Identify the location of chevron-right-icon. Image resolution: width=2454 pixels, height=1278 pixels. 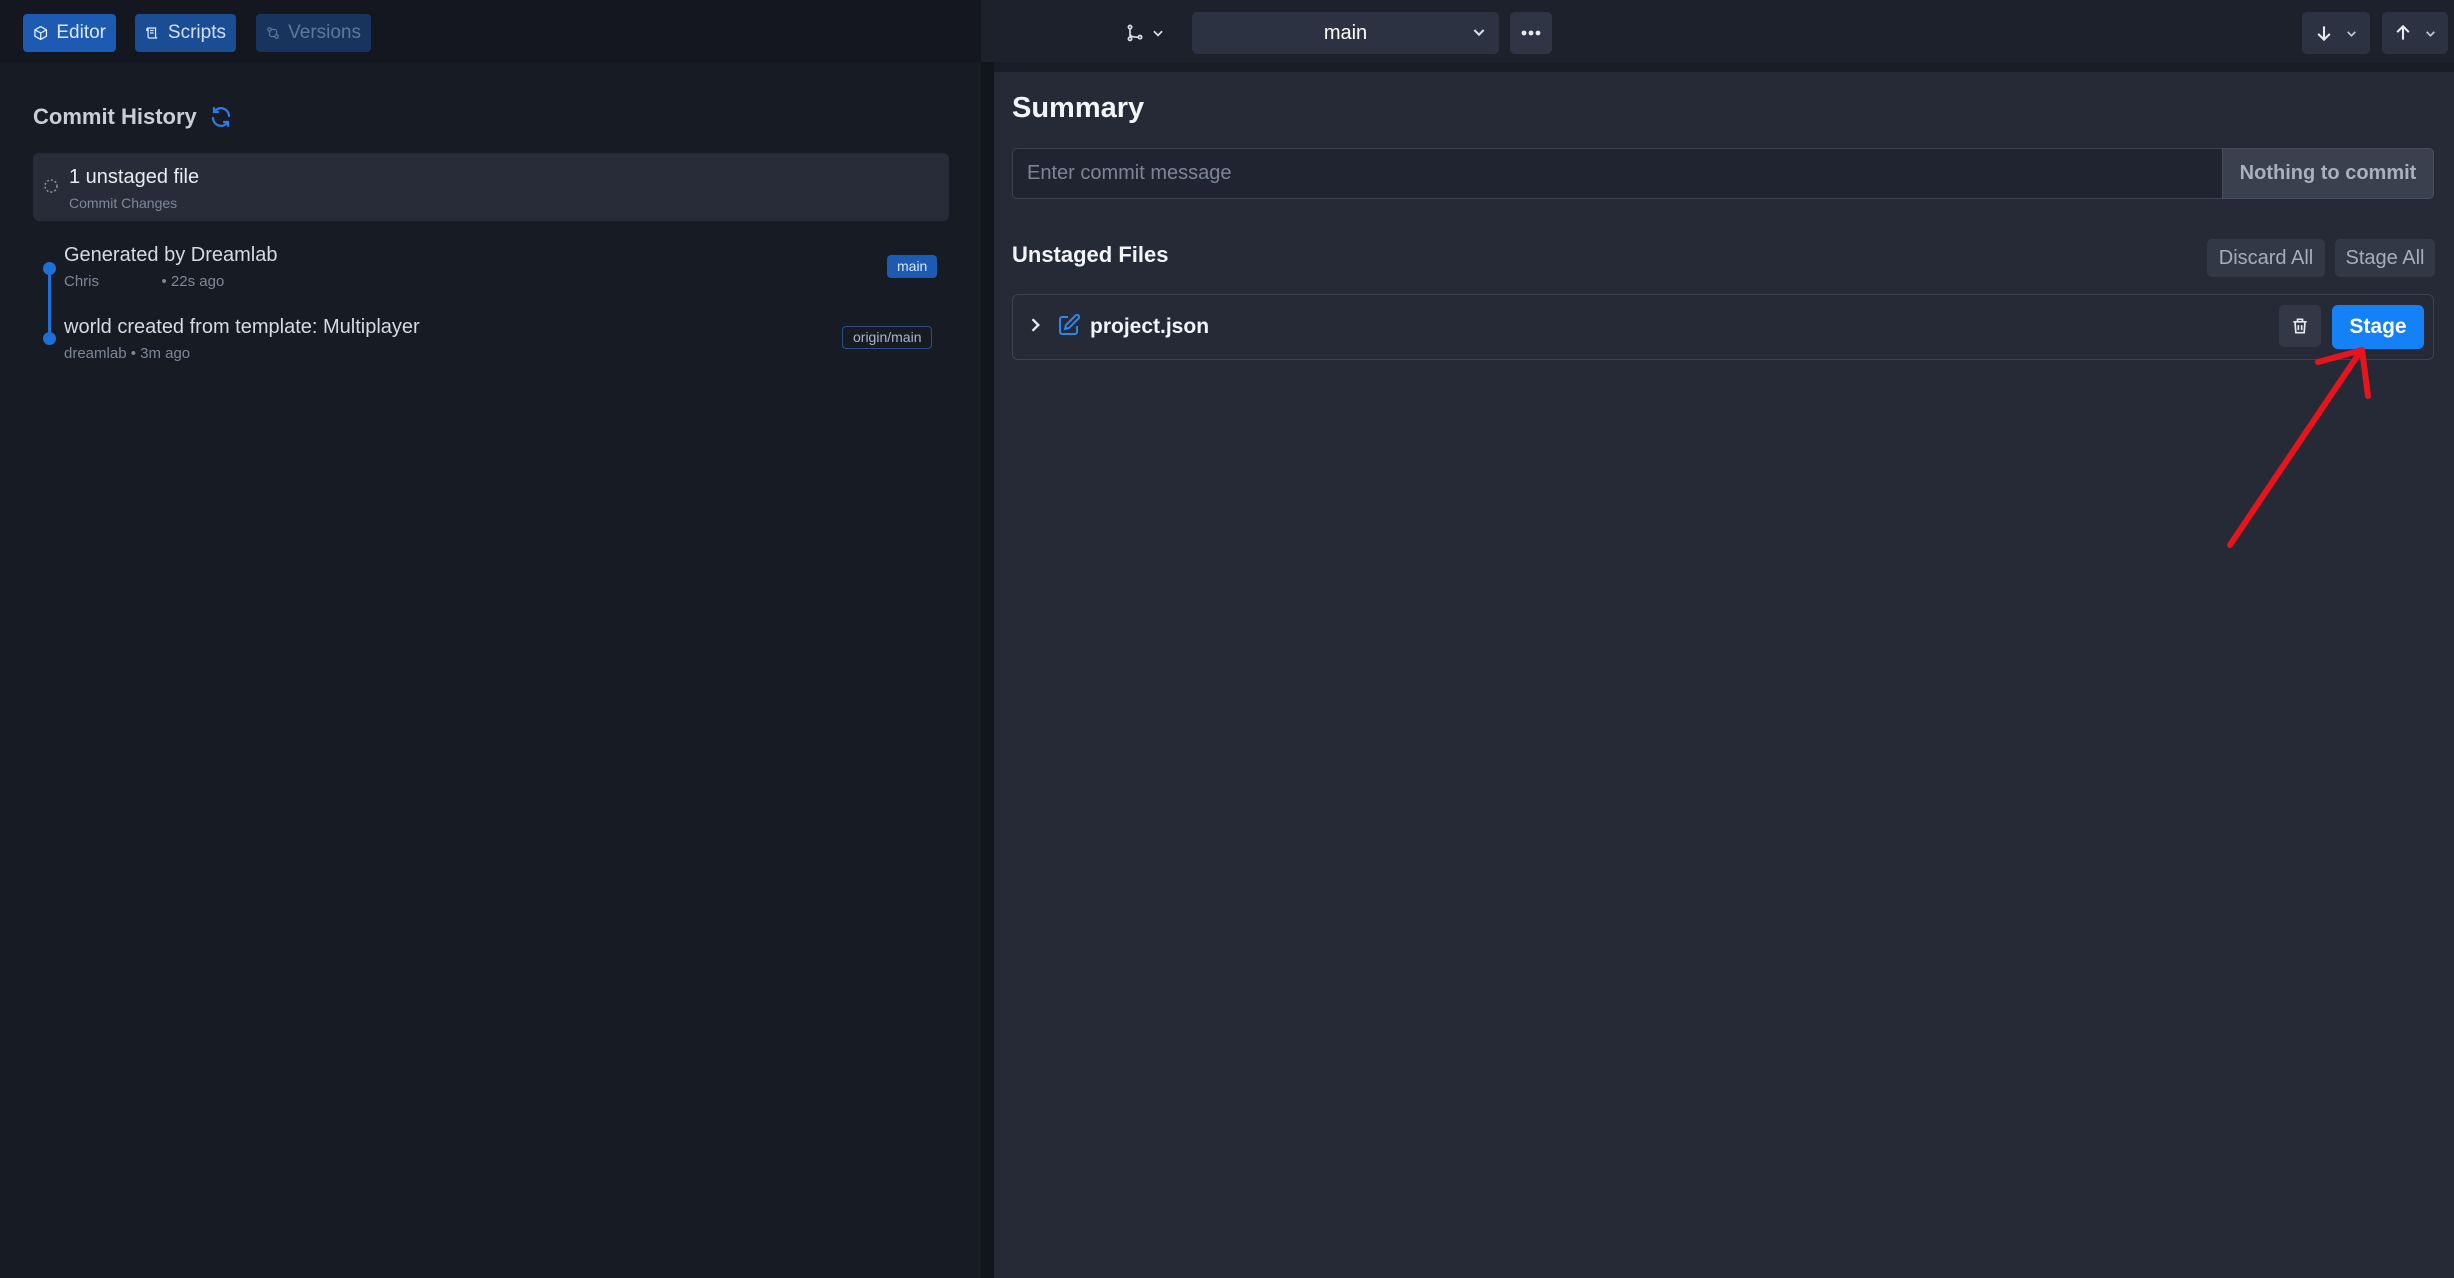
(1035, 325).